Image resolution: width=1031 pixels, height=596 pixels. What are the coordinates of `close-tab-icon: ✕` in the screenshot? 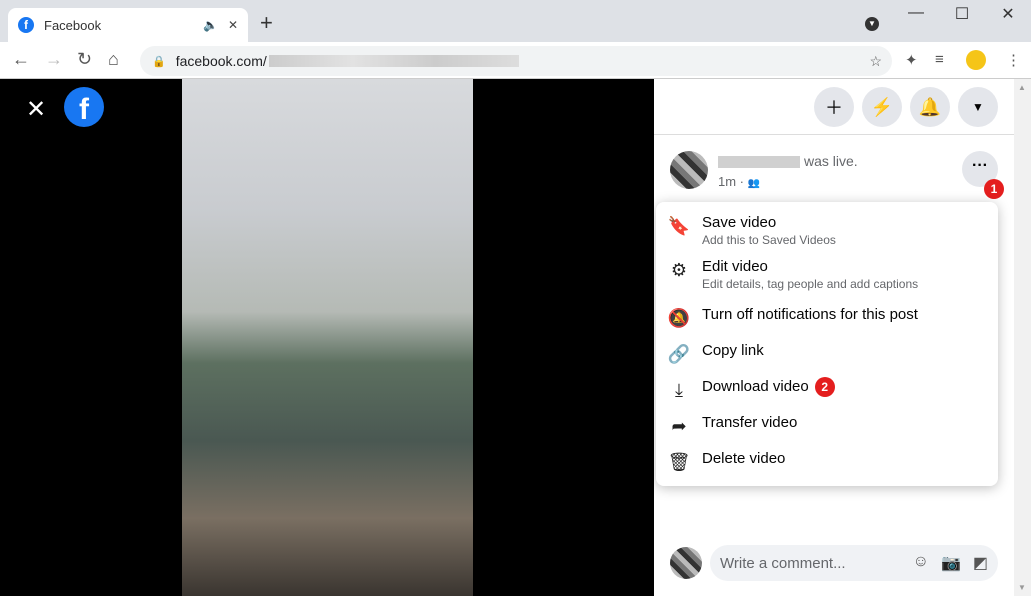 It's located at (233, 25).